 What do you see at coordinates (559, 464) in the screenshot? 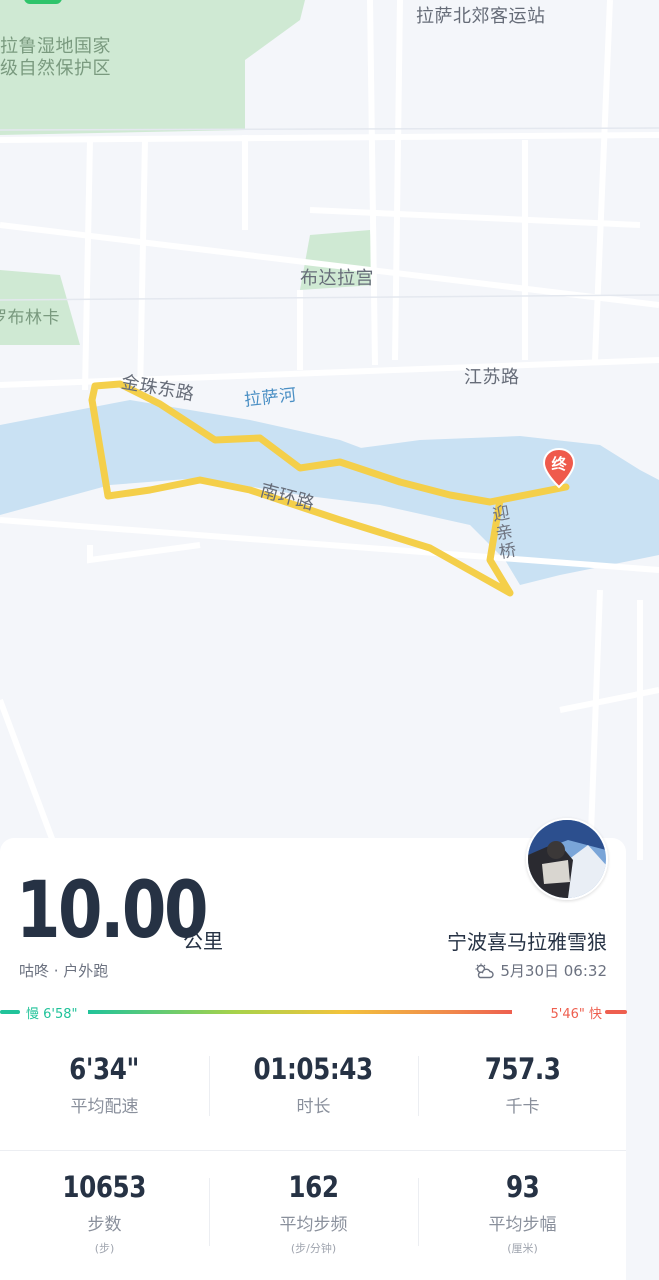
I see `end-marker-label: 终` at bounding box center [559, 464].